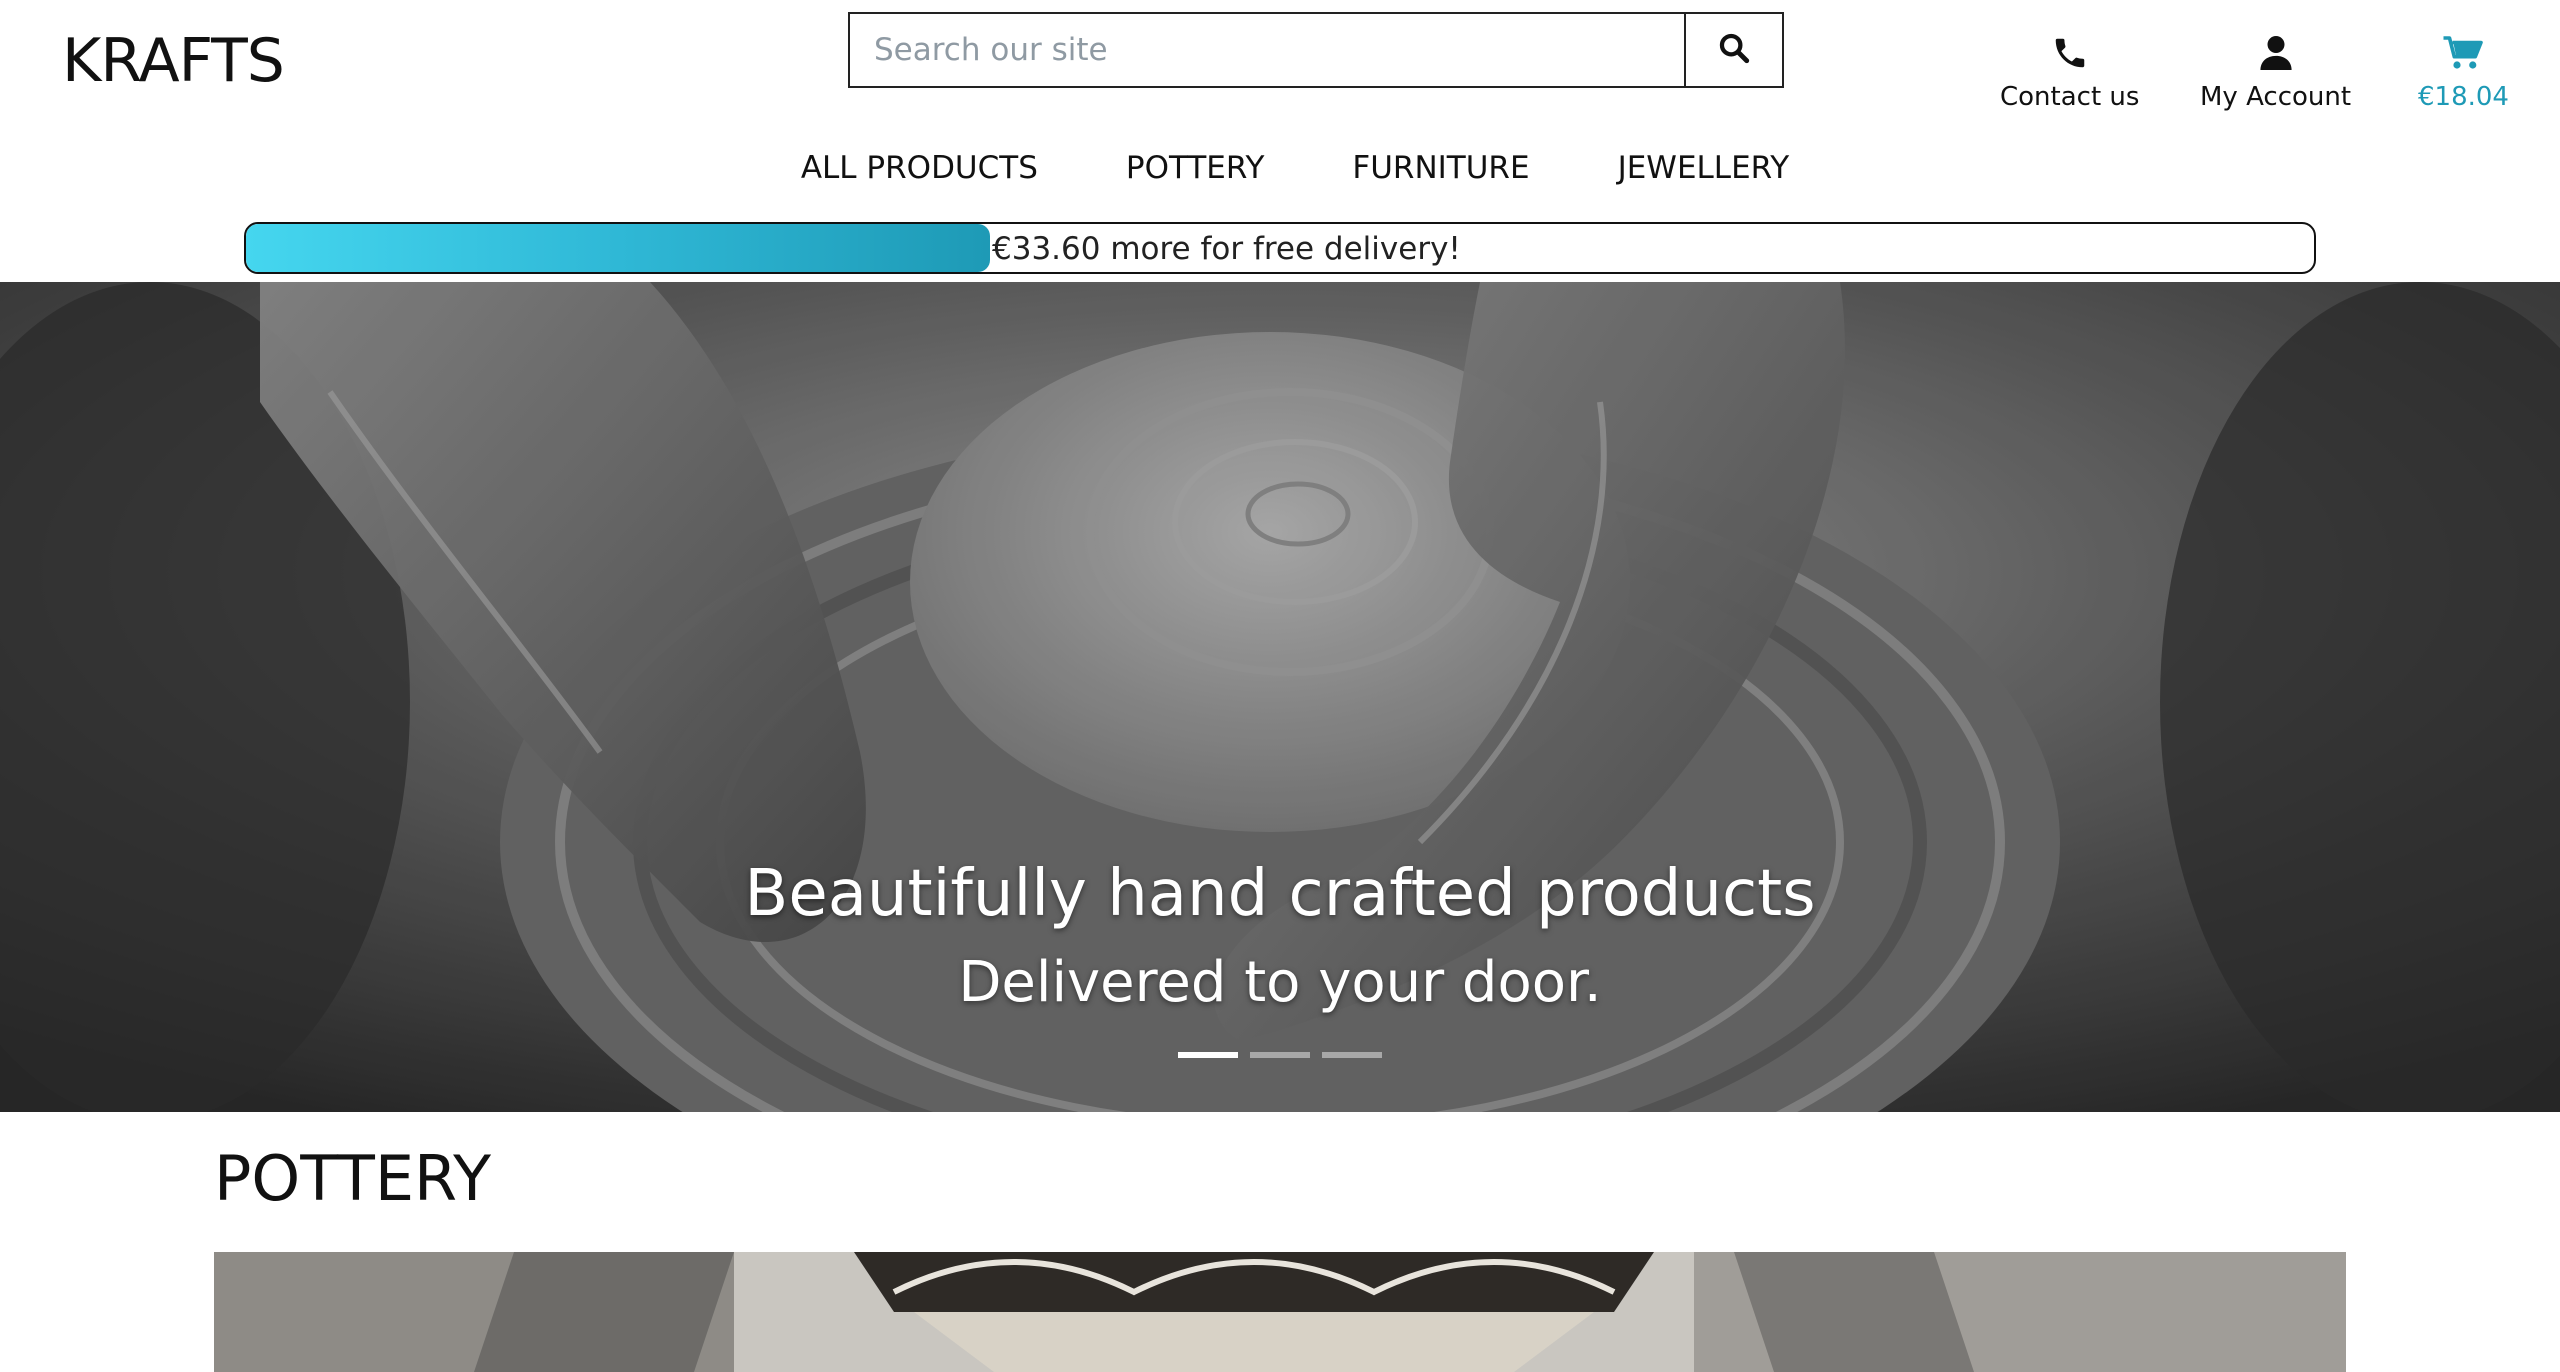  Describe the element at coordinates (1440, 168) in the screenshot. I see `nav-furniture: FURNITURE` at that location.